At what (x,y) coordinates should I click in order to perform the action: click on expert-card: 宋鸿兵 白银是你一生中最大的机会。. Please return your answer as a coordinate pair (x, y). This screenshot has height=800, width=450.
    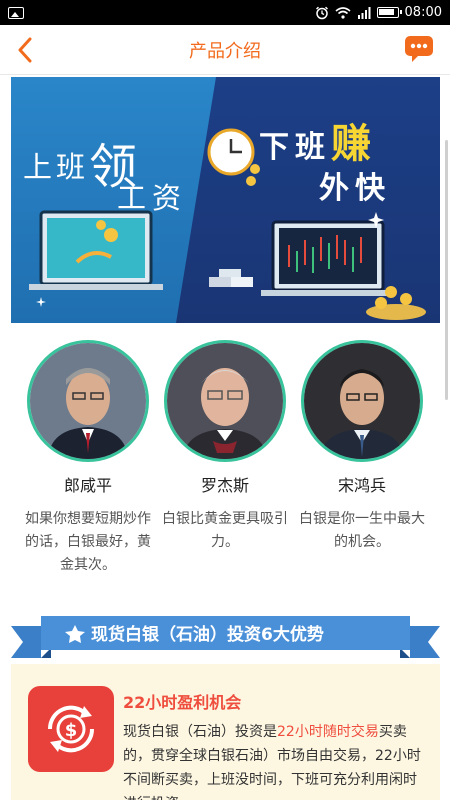
    Looking at the image, I should click on (362, 458).